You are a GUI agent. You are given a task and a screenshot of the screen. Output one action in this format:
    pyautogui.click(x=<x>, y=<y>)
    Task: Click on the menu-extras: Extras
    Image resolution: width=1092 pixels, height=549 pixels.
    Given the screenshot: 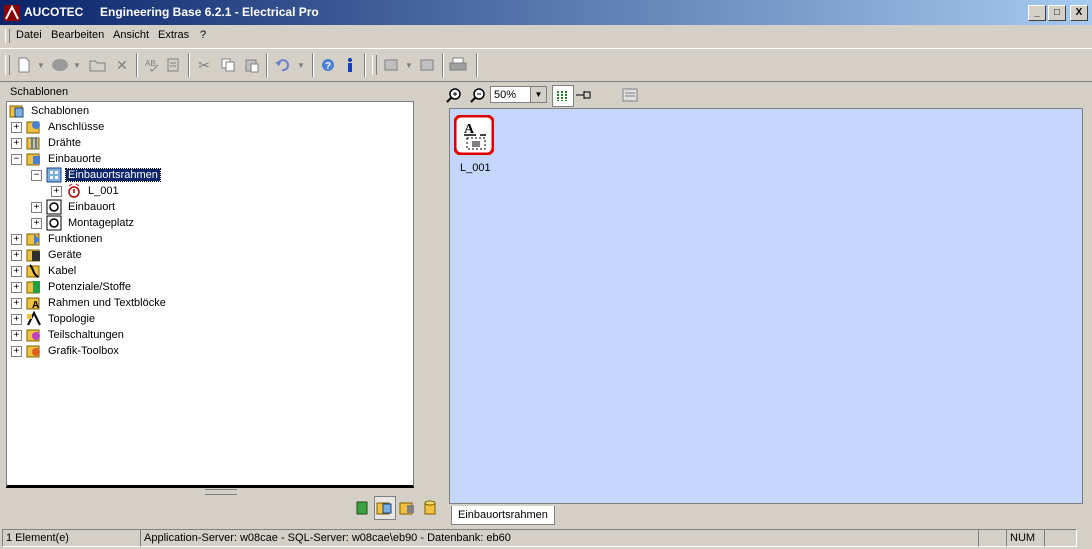 What is the action you would take?
    pyautogui.click(x=173, y=35)
    